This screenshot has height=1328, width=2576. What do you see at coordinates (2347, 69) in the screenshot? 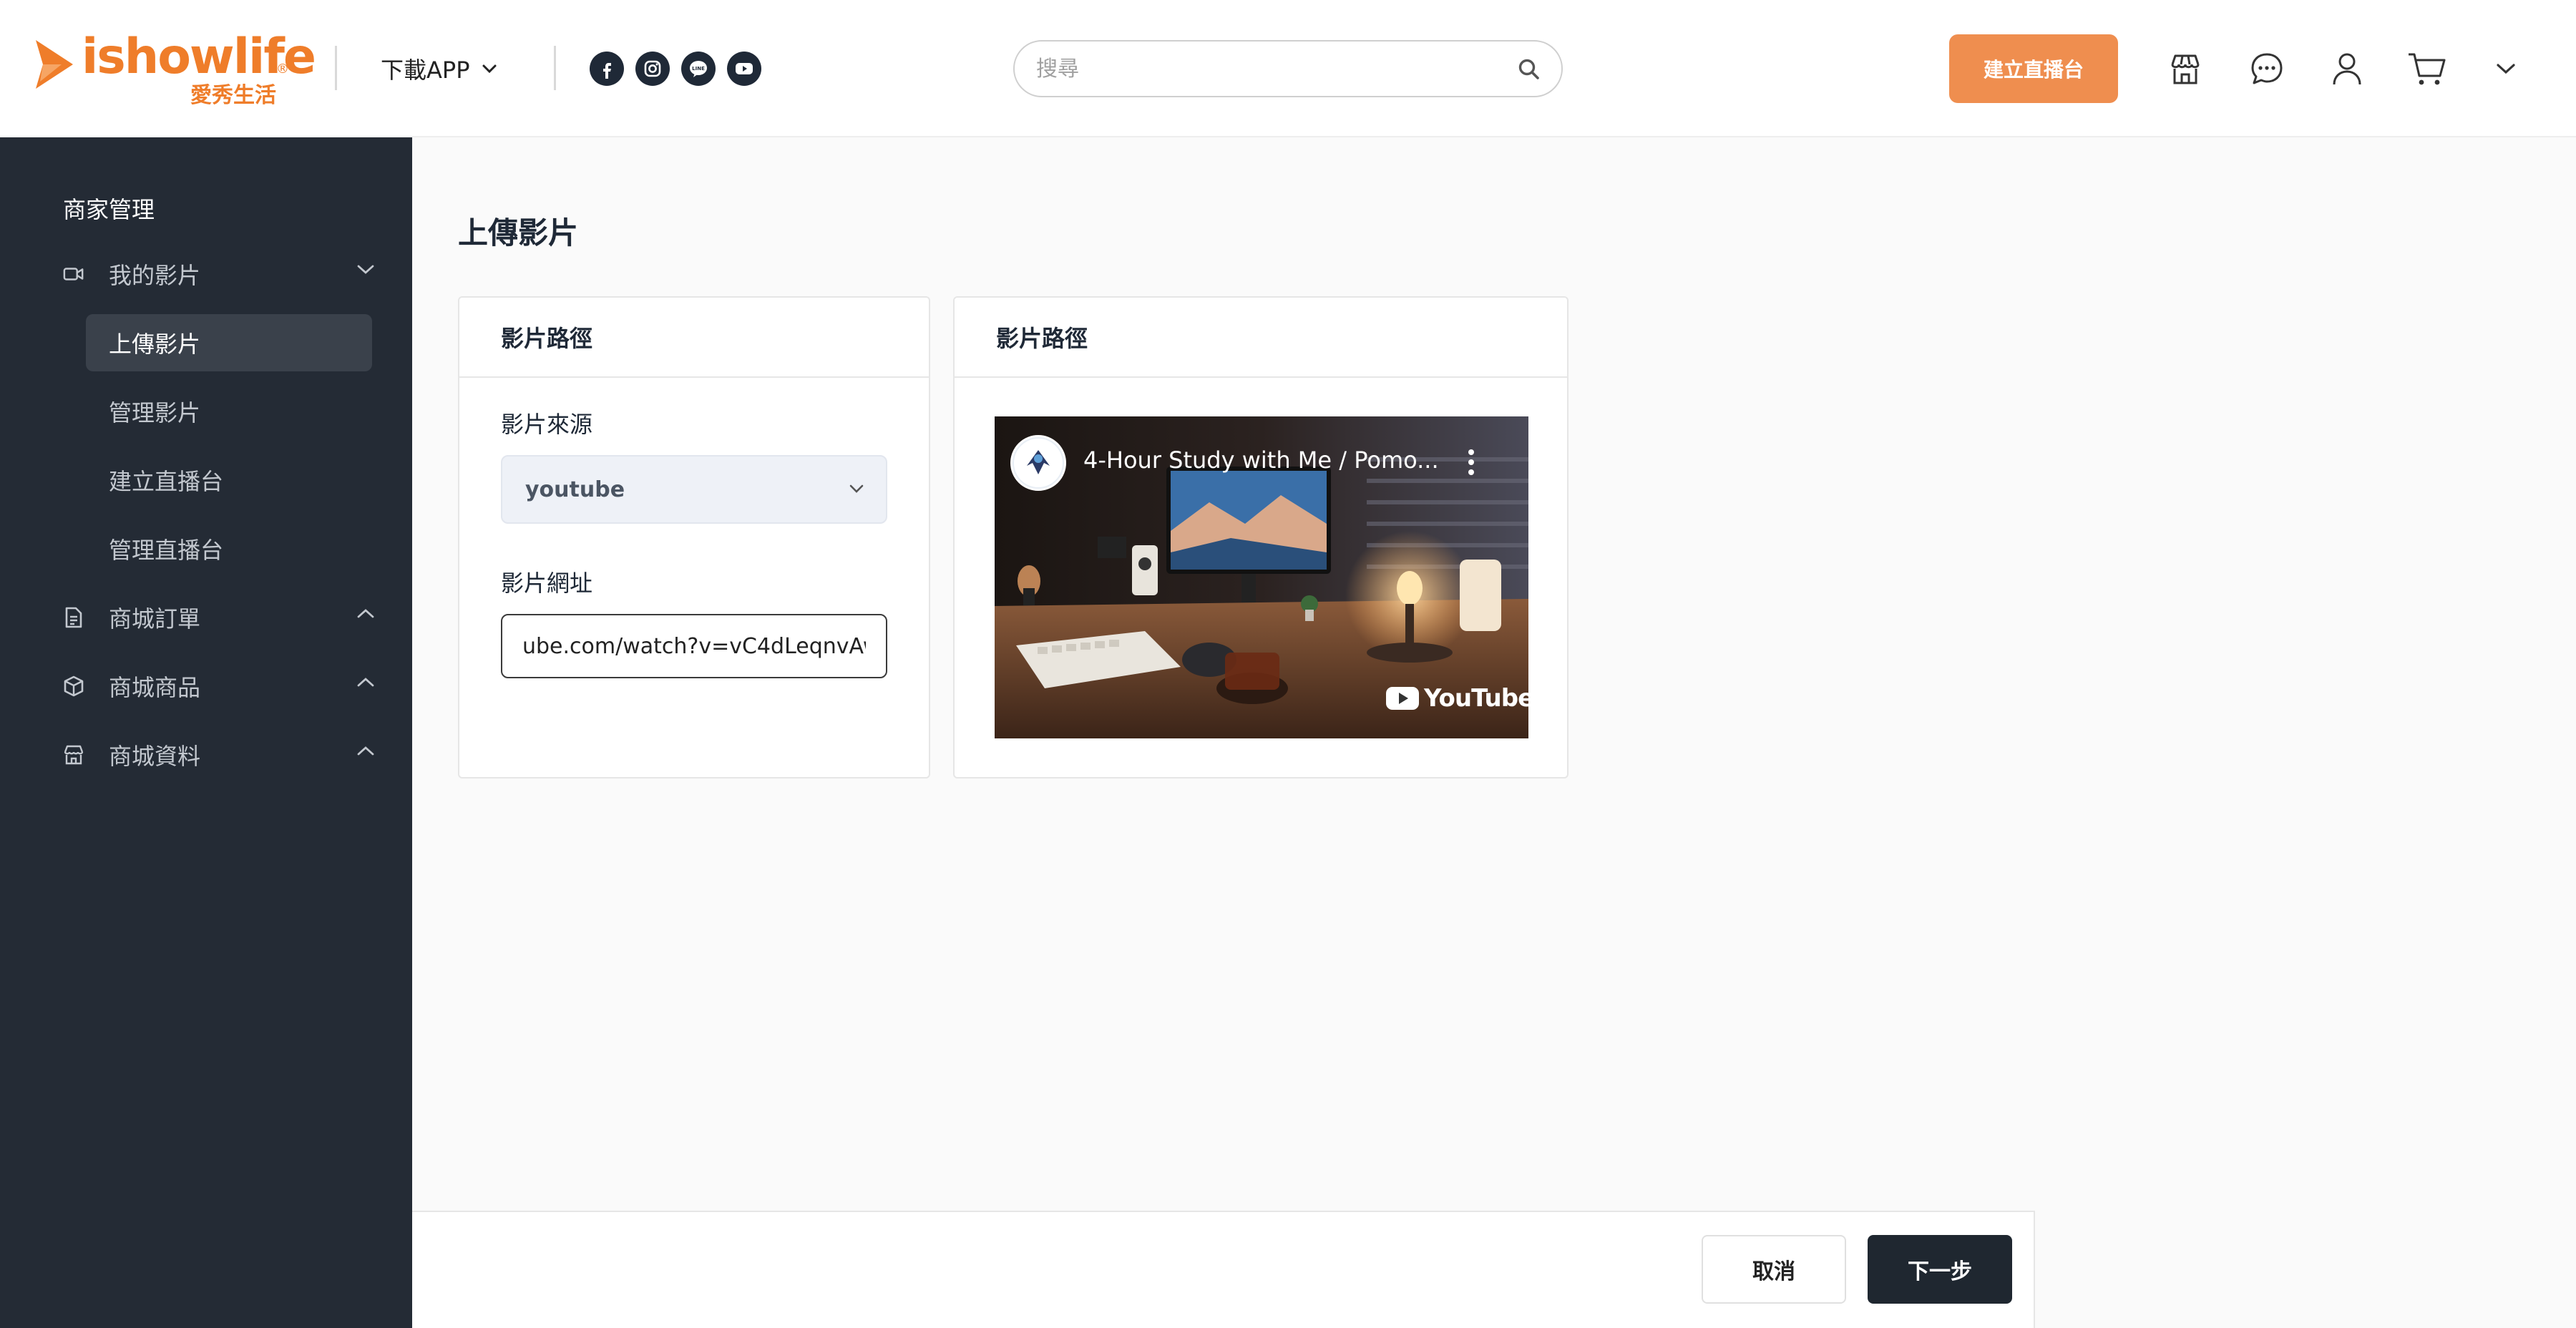
I see `user-icon` at bounding box center [2347, 69].